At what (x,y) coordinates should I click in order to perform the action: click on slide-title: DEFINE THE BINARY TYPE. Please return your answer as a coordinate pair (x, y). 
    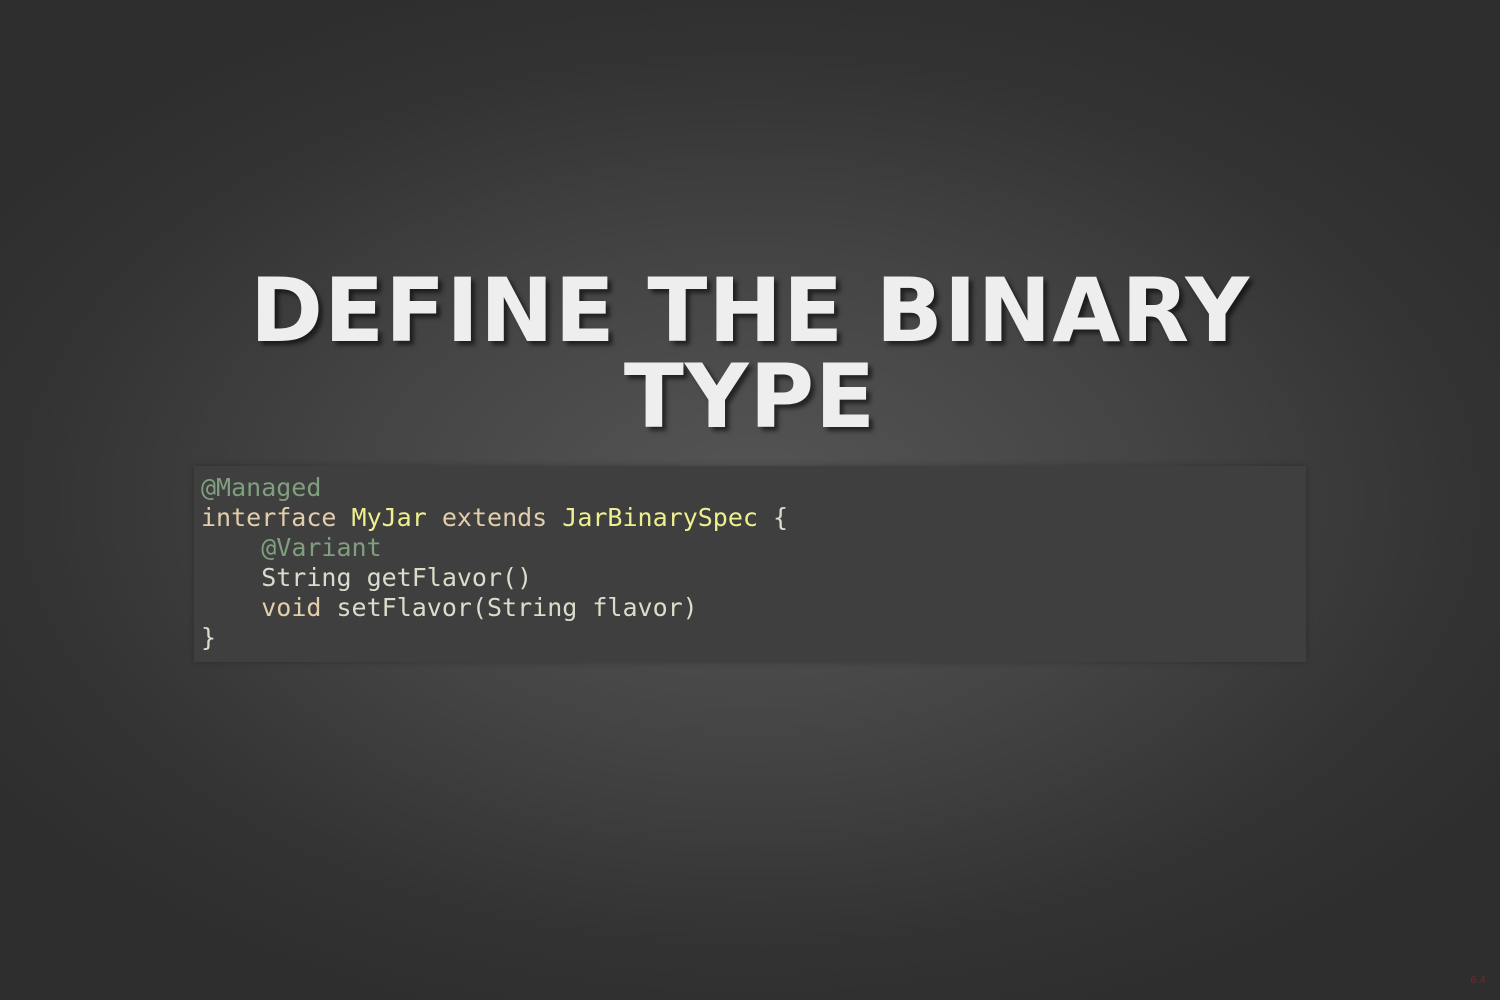
    Looking at the image, I should click on (750, 354).